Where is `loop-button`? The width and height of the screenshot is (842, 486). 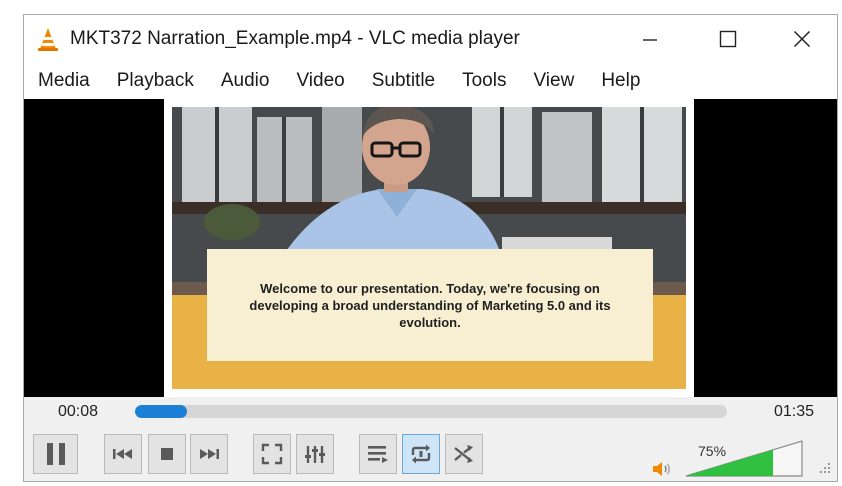 loop-button is located at coordinates (421, 454).